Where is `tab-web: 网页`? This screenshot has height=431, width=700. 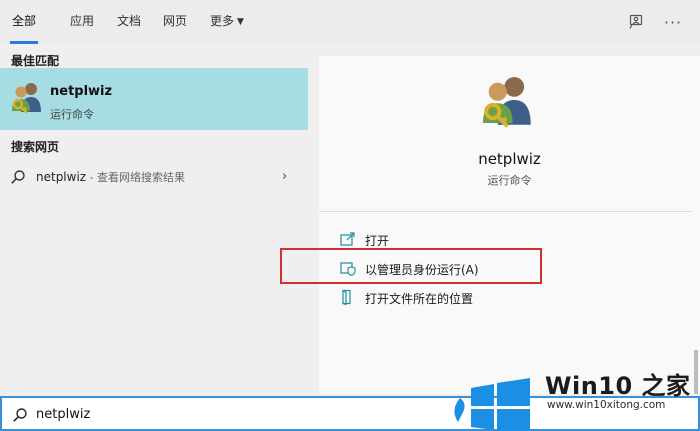 tab-web: 网页 is located at coordinates (175, 22).